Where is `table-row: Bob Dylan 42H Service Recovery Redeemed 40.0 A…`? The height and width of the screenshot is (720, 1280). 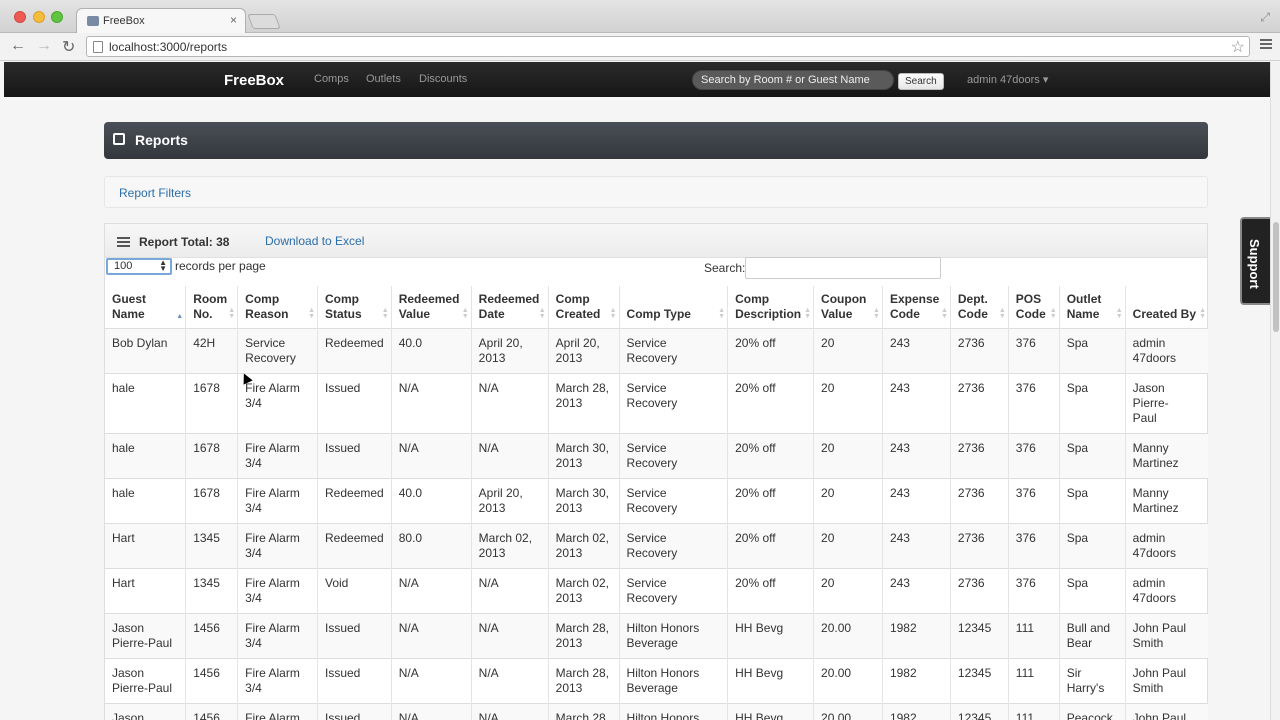
table-row: Bob Dylan 42H Service Recovery Redeemed 40.0 A… is located at coordinates (656, 351).